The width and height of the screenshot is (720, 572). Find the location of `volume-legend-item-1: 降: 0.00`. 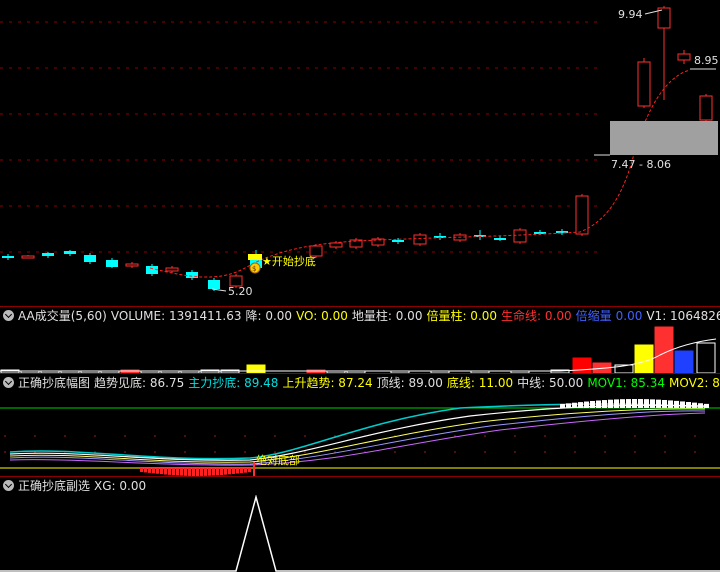

volume-legend-item-1: 降: 0.00 is located at coordinates (269, 316).